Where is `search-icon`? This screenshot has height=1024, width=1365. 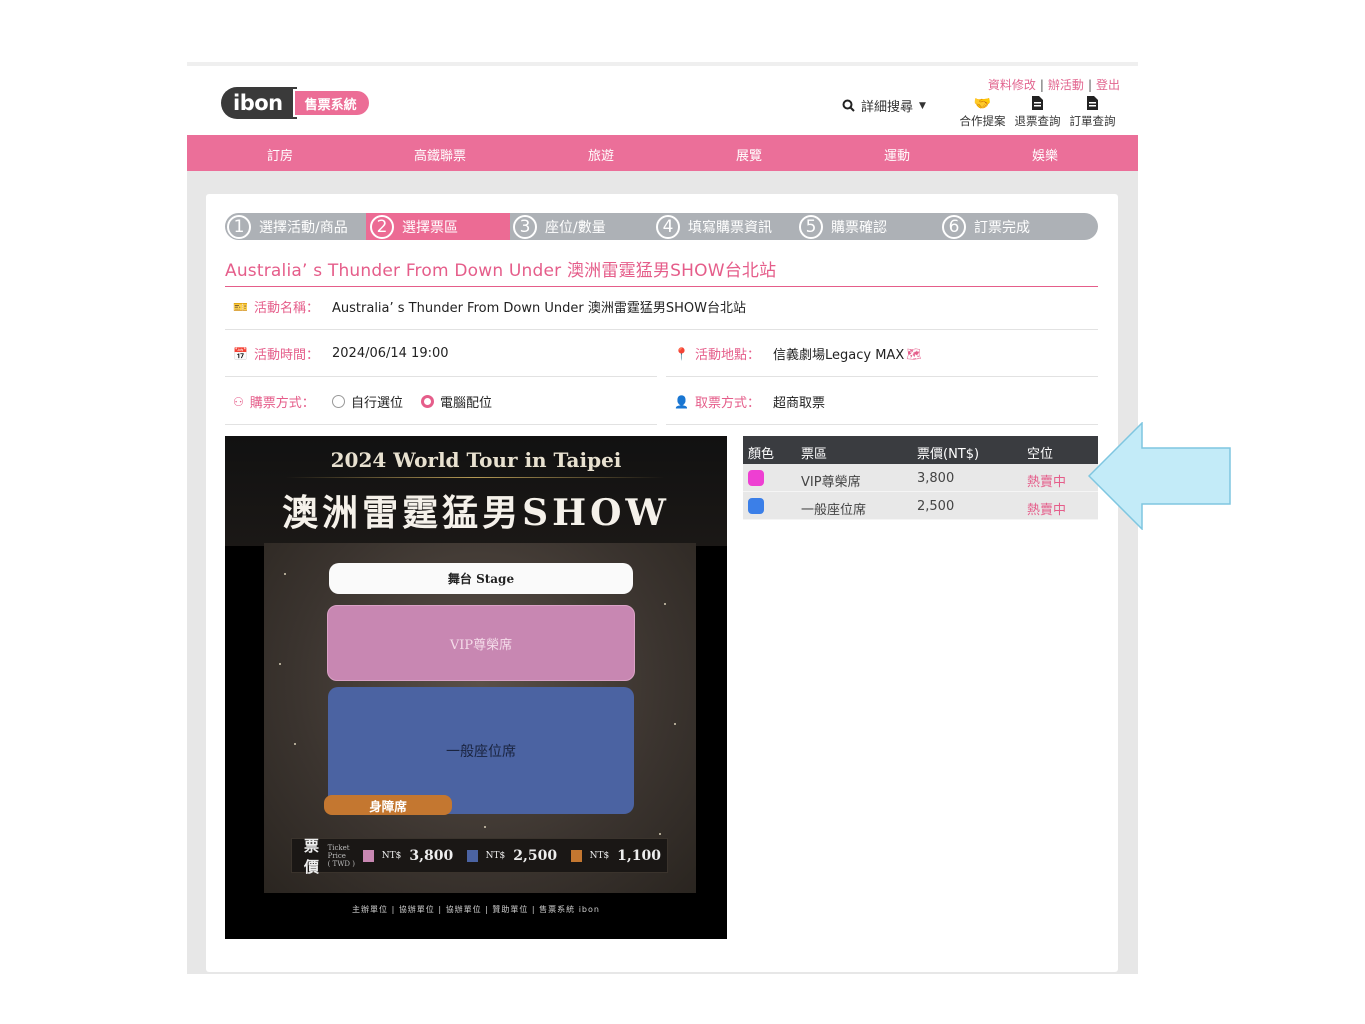
search-icon is located at coordinates (848, 105).